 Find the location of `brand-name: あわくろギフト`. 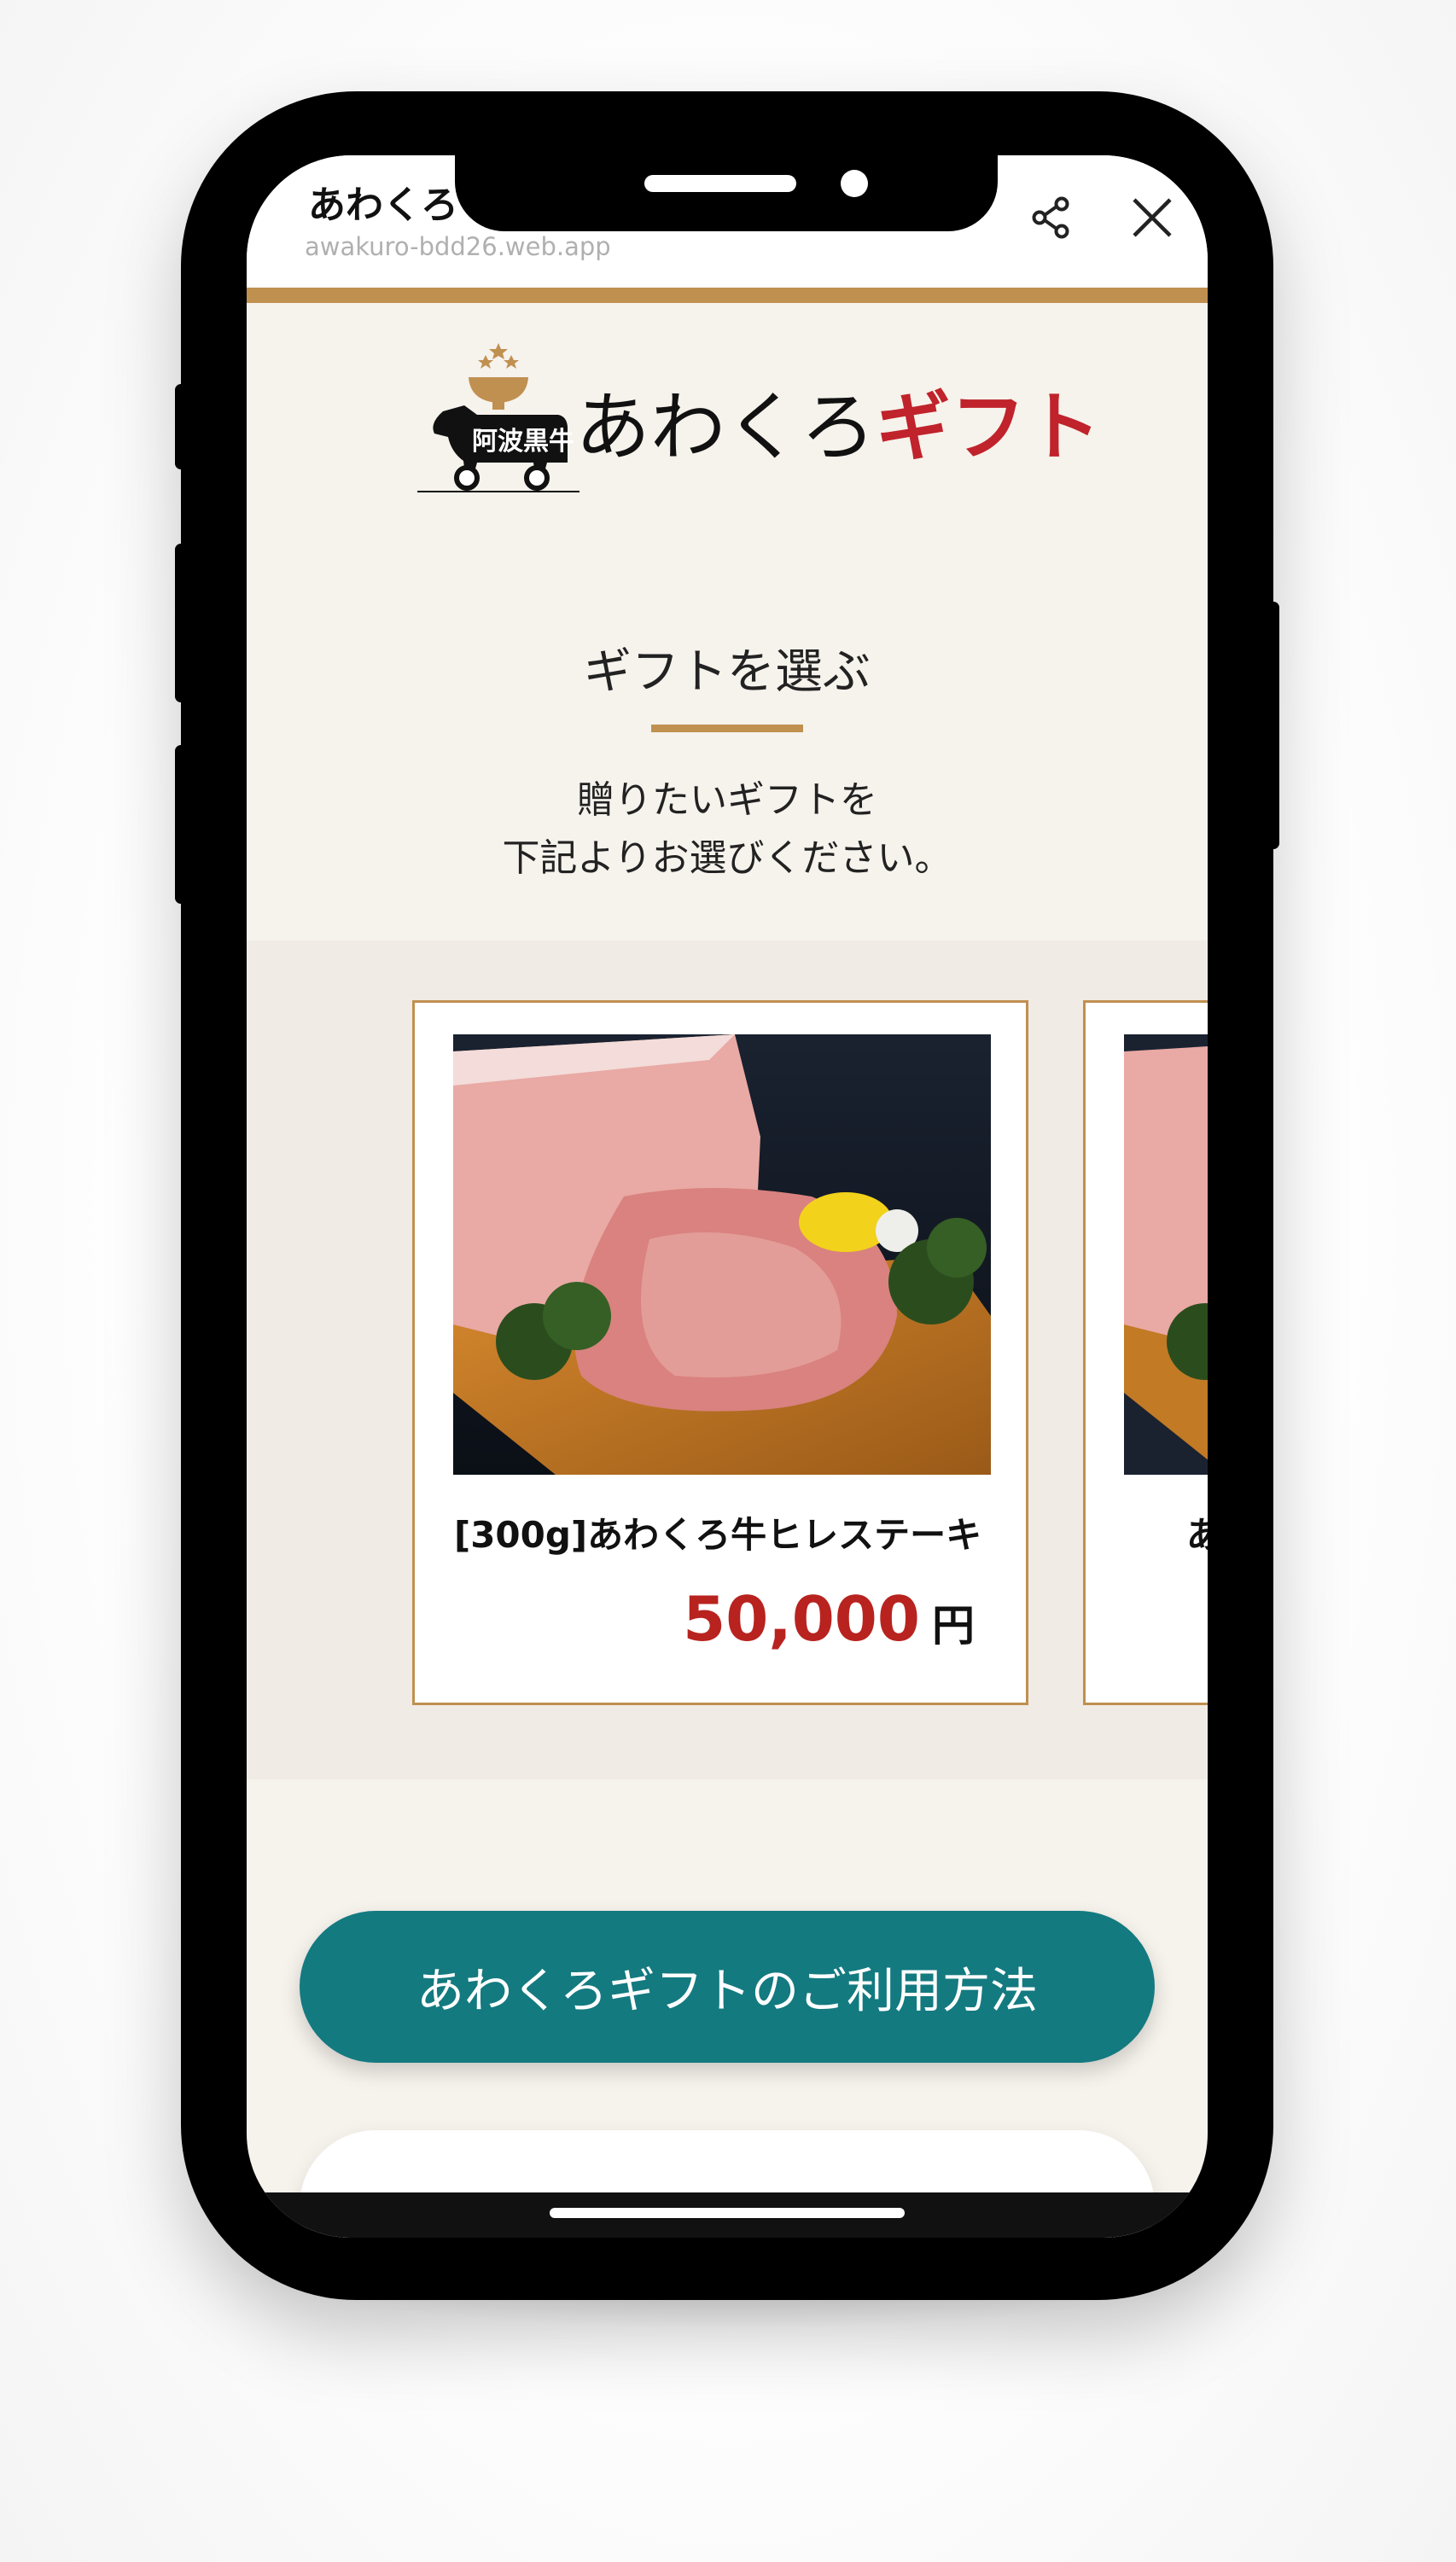

brand-name: あわくろギフト is located at coordinates (838, 421).